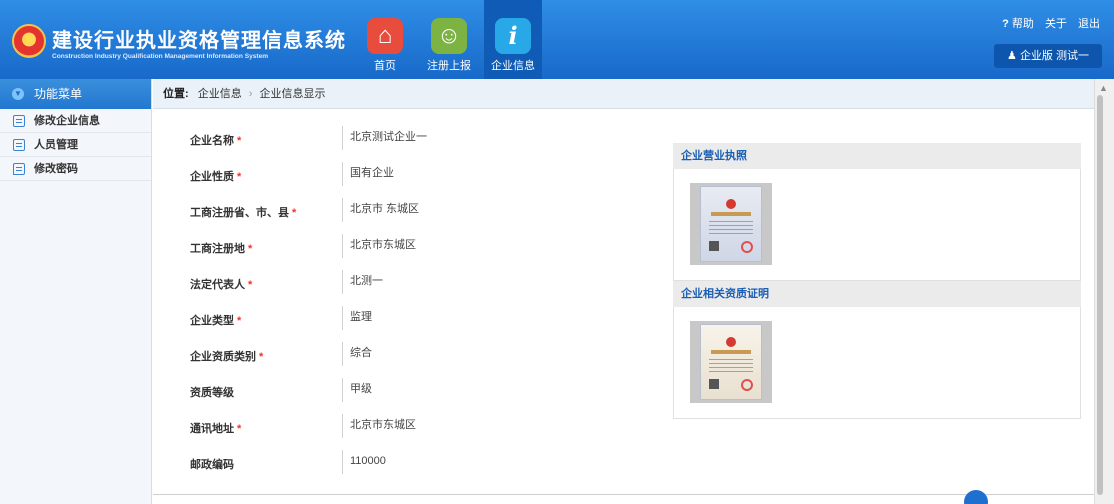 The height and width of the screenshot is (504, 1114). Describe the element at coordinates (385, 66) in the screenshot. I see `nav-home-label: 首页` at that location.